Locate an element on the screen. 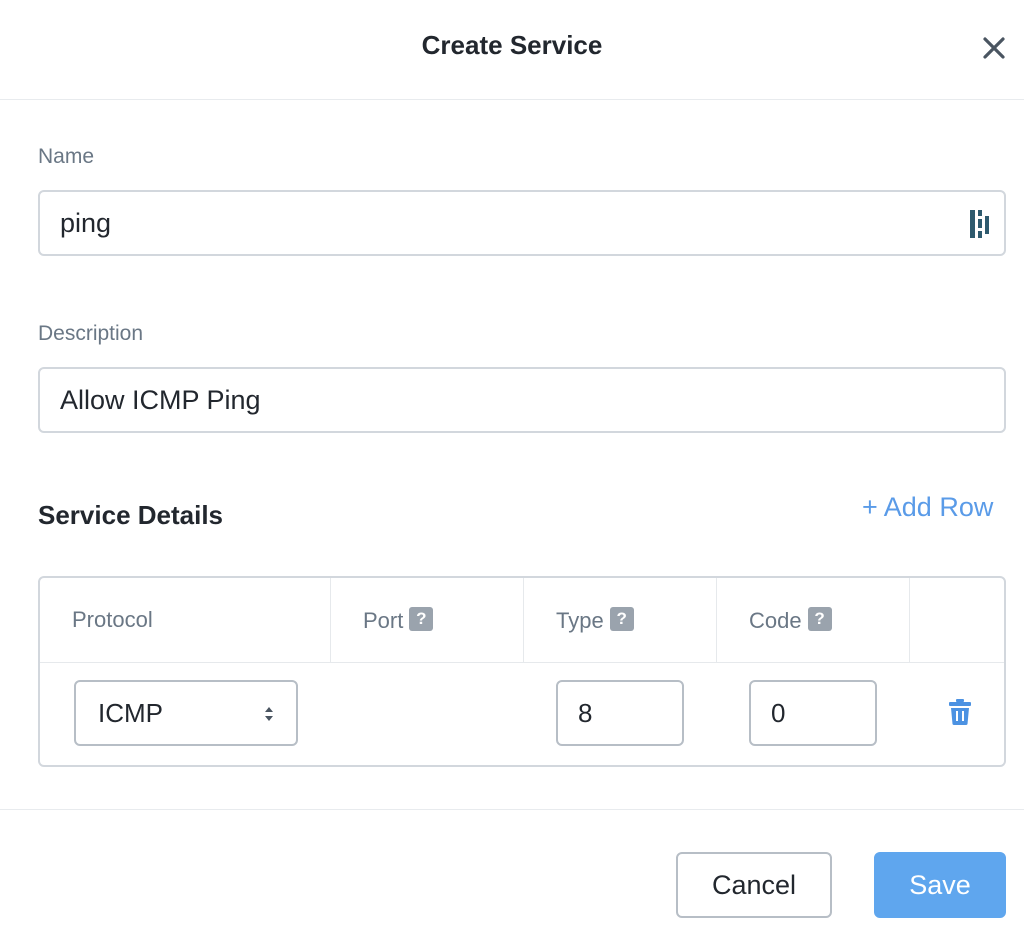 The image size is (1024, 941). table-header: Protocol Port? Type? Code? is located at coordinates (522, 620).